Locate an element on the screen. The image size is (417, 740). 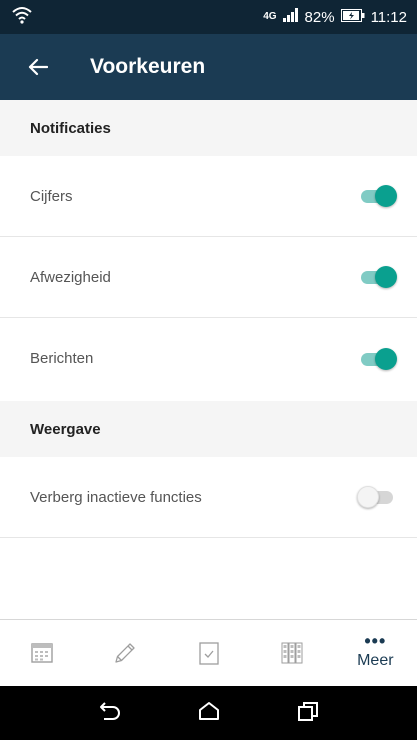
setting-row-afwezigheid: Afwezigheid is located at coordinates (208, 277).